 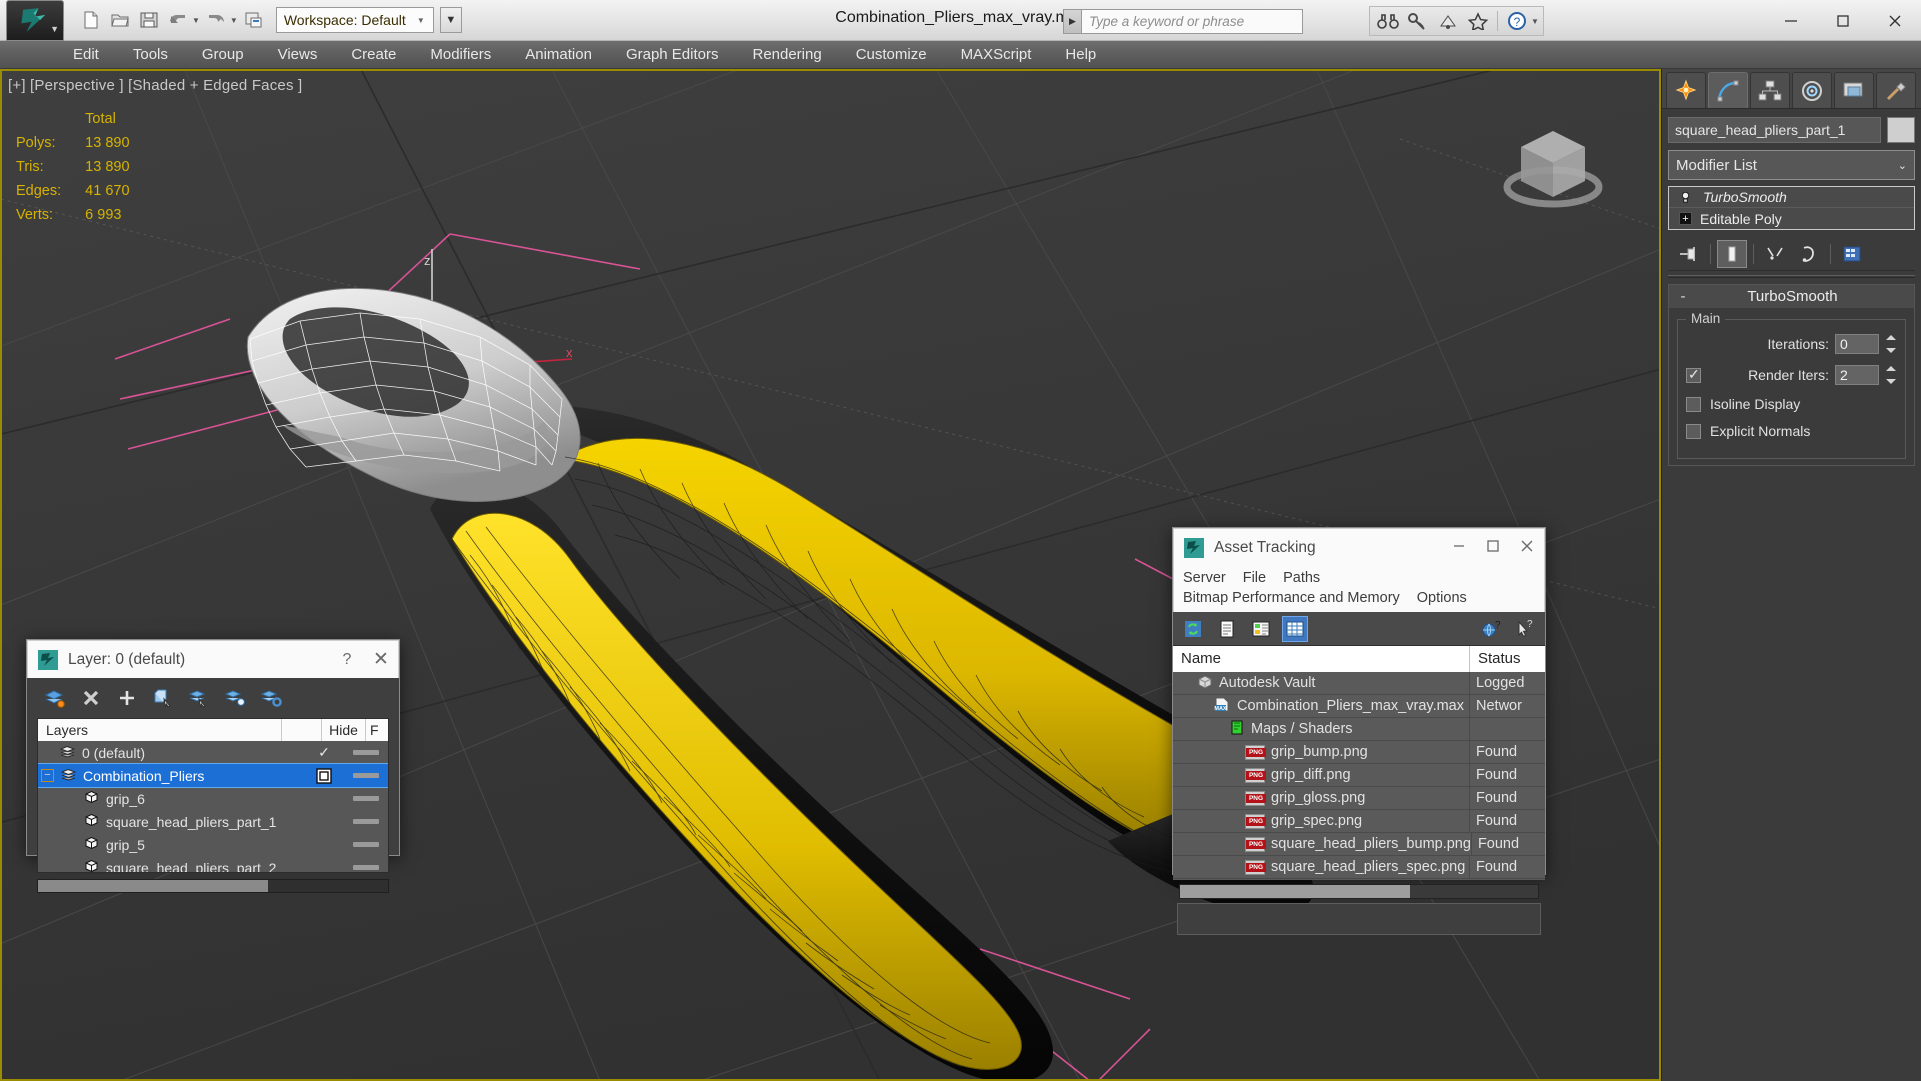 I want to click on help-globe-icon: ?, so click(x=1491, y=629).